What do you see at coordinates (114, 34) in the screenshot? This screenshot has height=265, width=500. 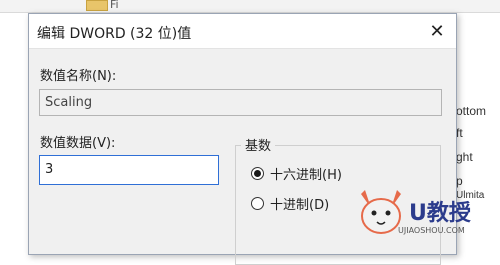 I see `dialog-title: 编辑 DWORD (32 位)值` at bounding box center [114, 34].